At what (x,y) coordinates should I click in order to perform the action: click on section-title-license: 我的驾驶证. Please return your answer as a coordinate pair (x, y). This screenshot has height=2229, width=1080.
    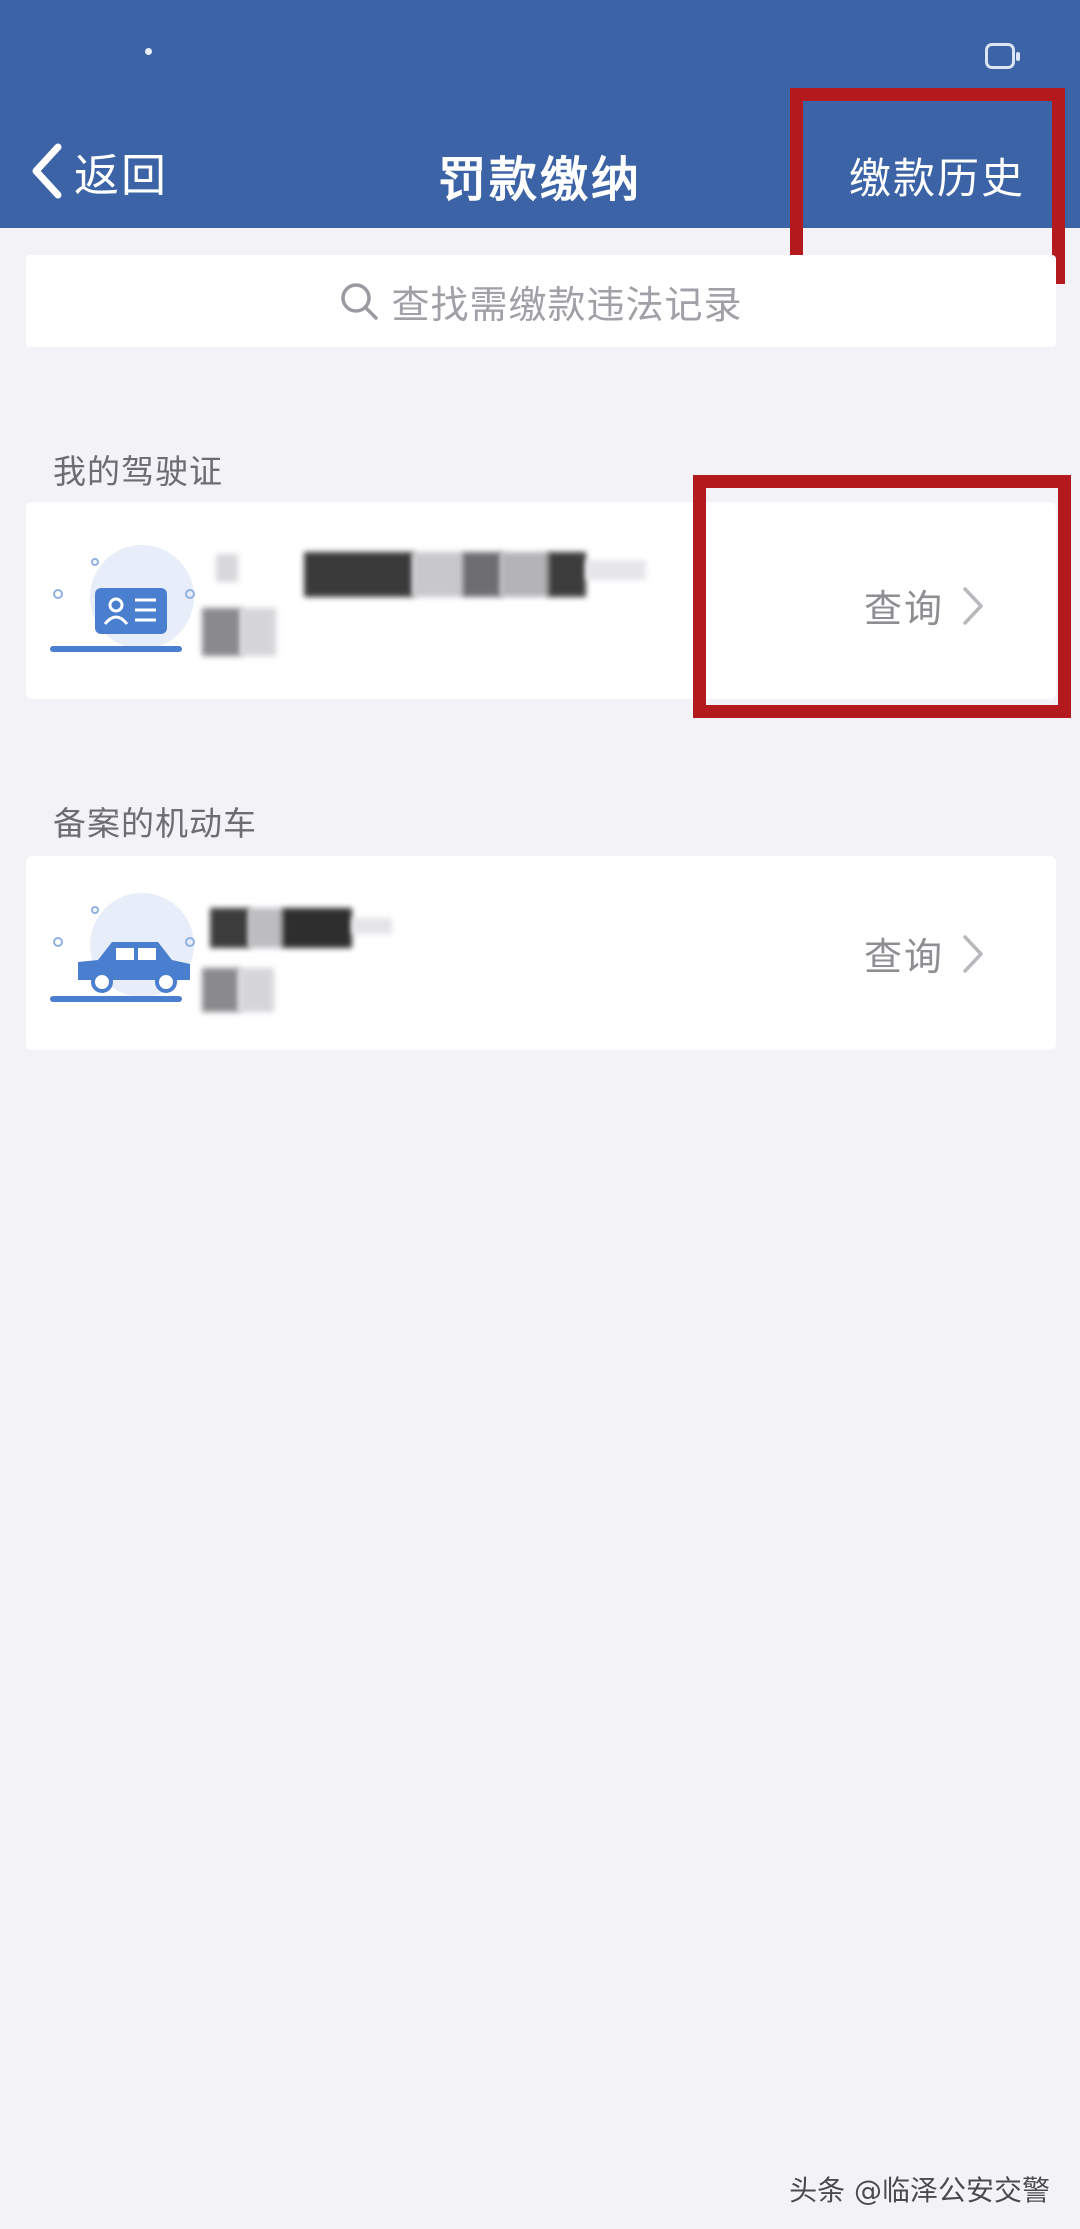
    Looking at the image, I should click on (138, 471).